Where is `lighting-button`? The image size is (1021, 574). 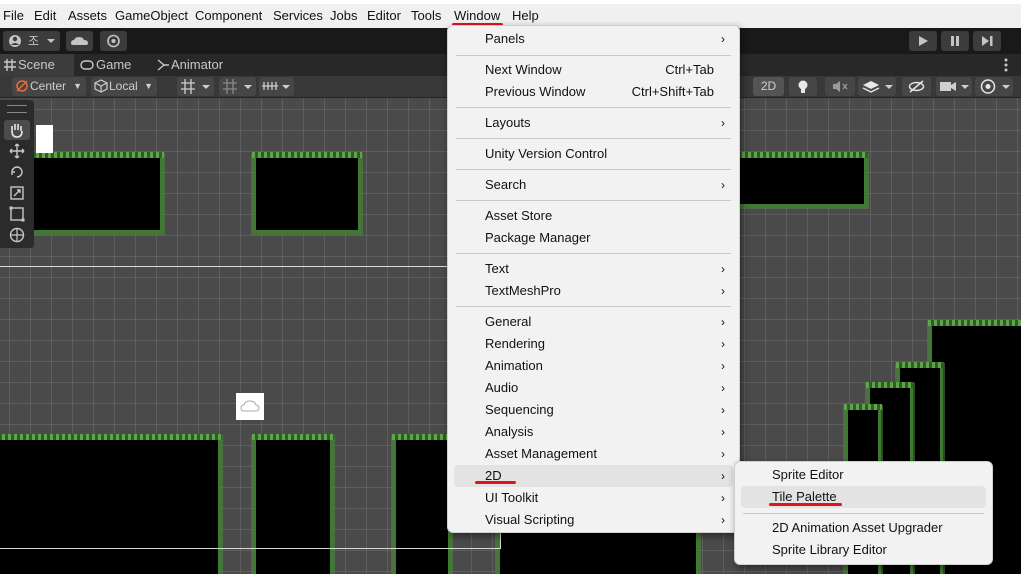
lighting-button is located at coordinates (803, 86).